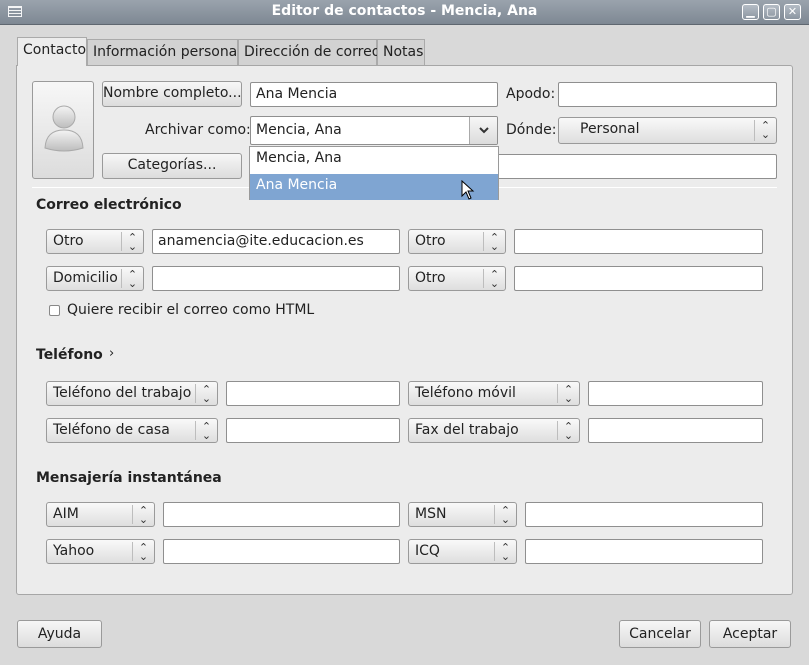 This screenshot has width=809, height=665. What do you see at coordinates (309, 52) in the screenshot?
I see `tab-direccion-correo: Dirección de correo` at bounding box center [309, 52].